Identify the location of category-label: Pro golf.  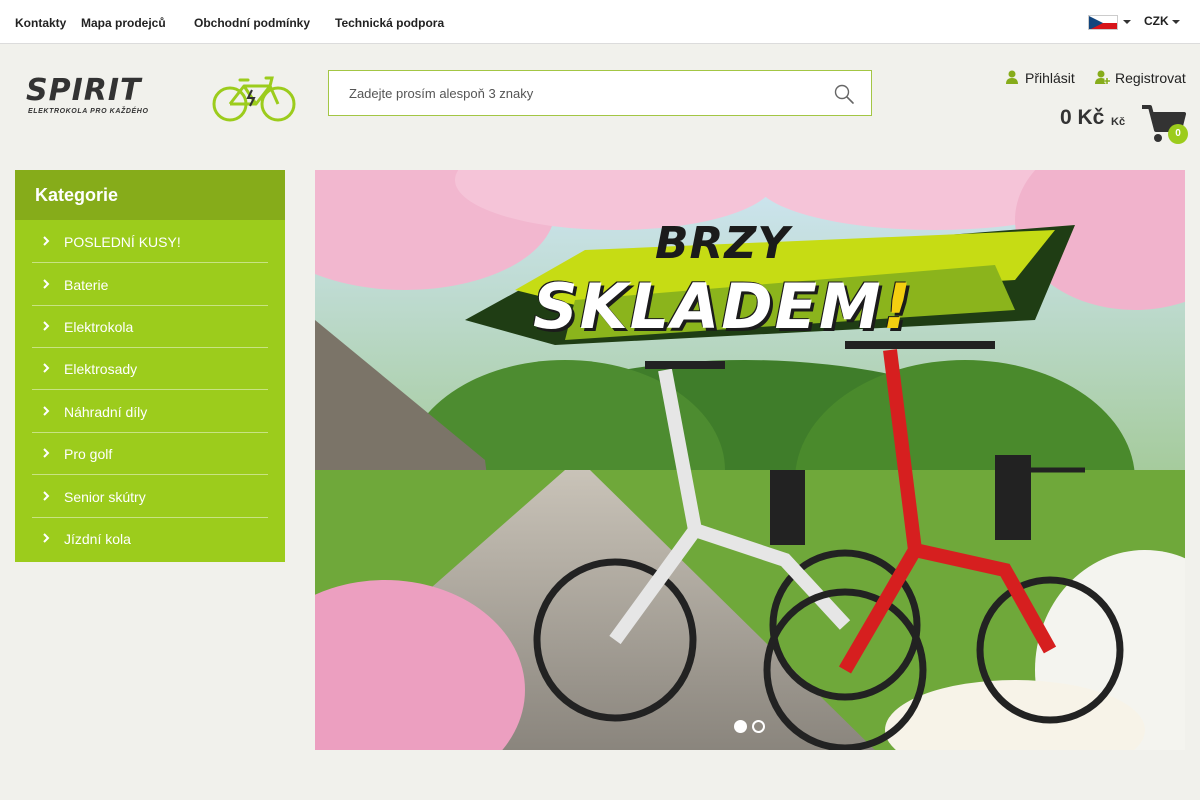
(88, 454).